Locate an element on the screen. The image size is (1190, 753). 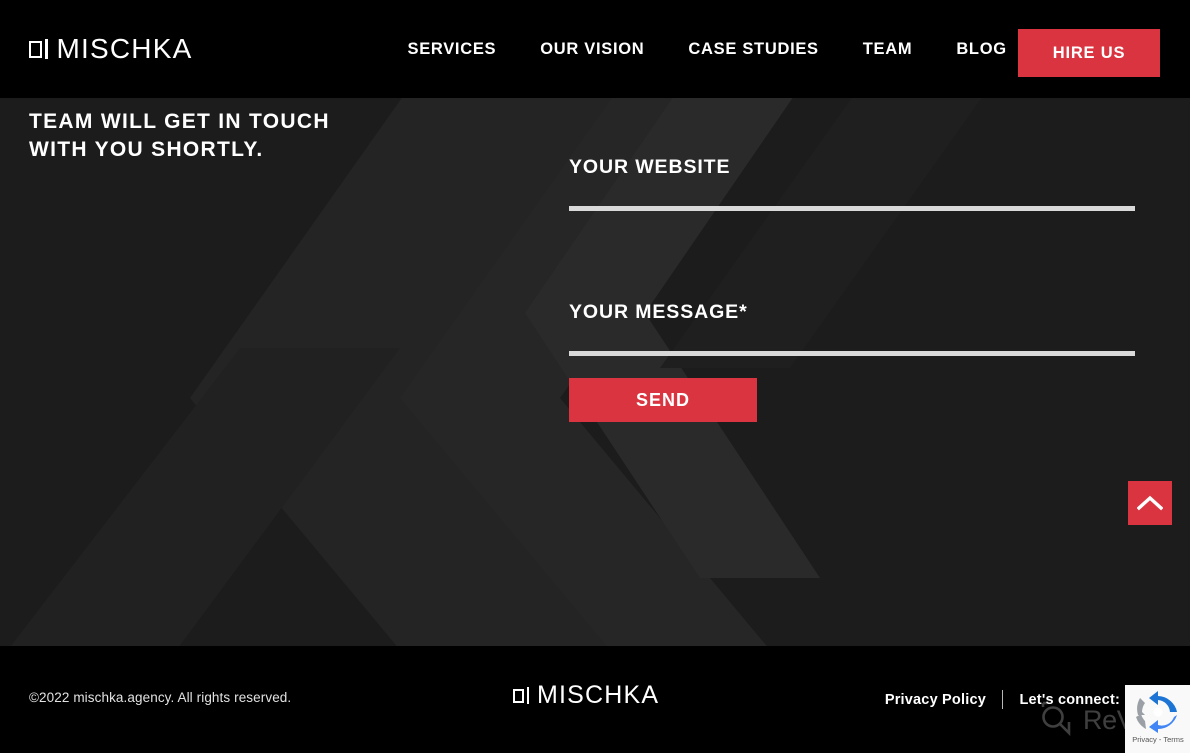
connect-label: Let's connect: is located at coordinates (1069, 699).